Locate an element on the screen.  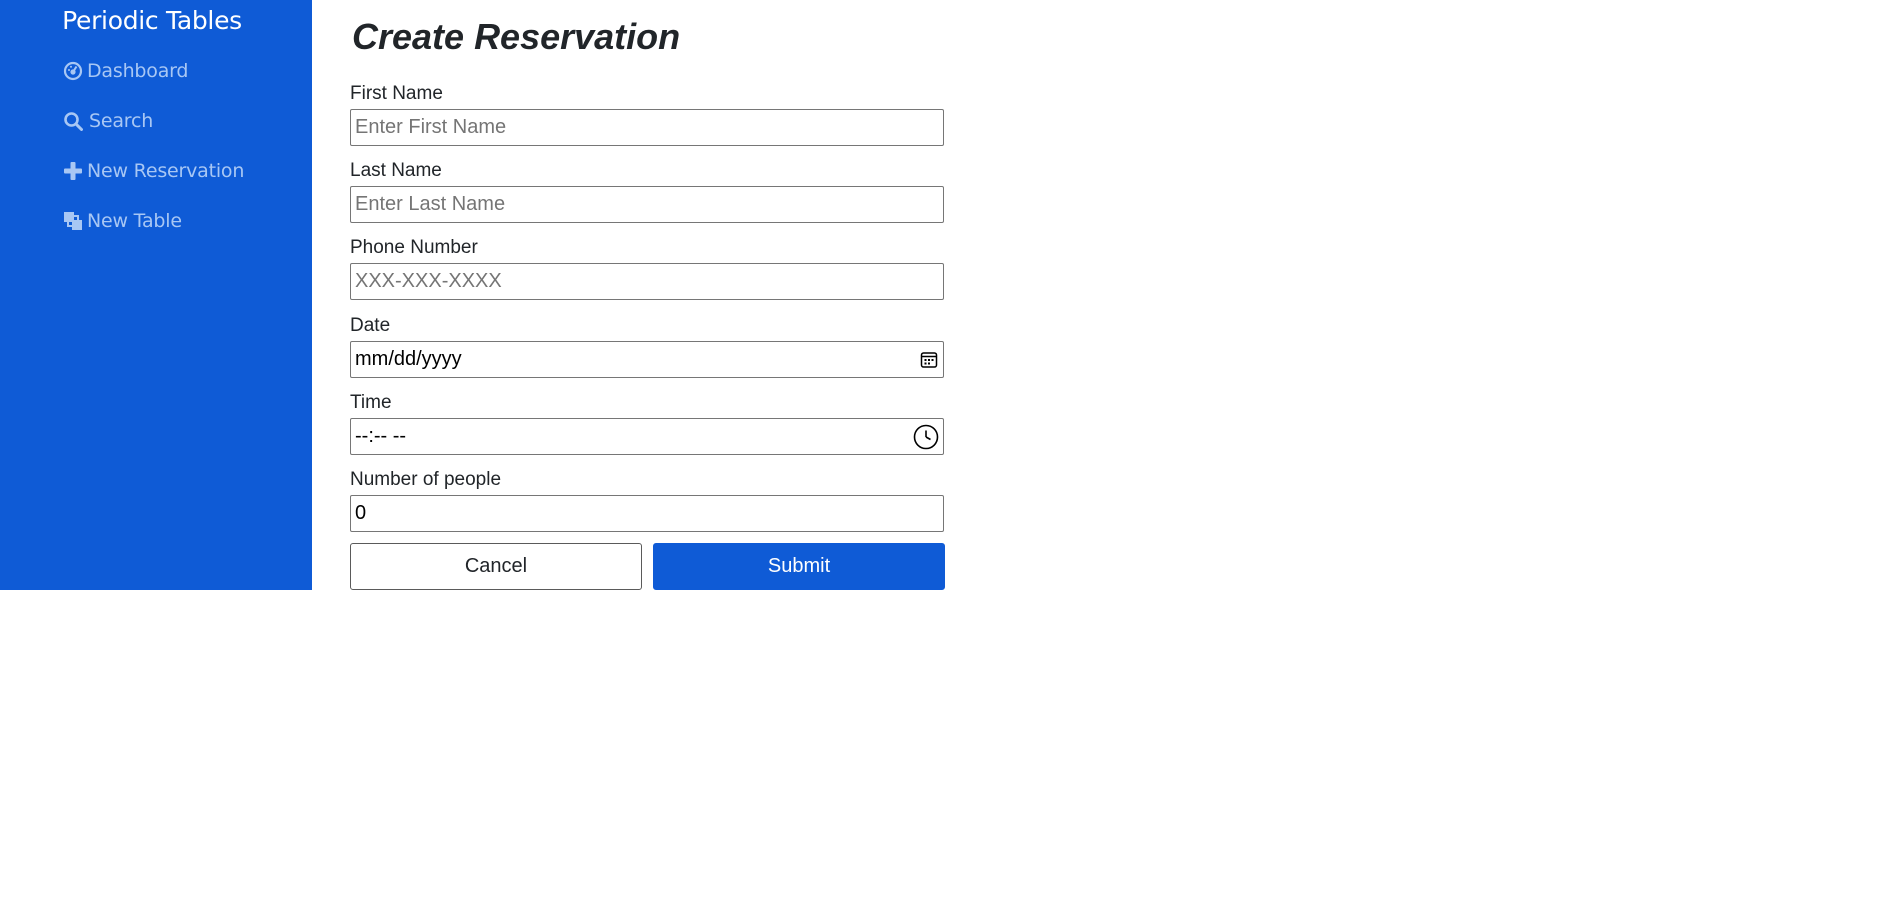
date-input: mm/dd/yyyy is located at coordinates (647, 359).